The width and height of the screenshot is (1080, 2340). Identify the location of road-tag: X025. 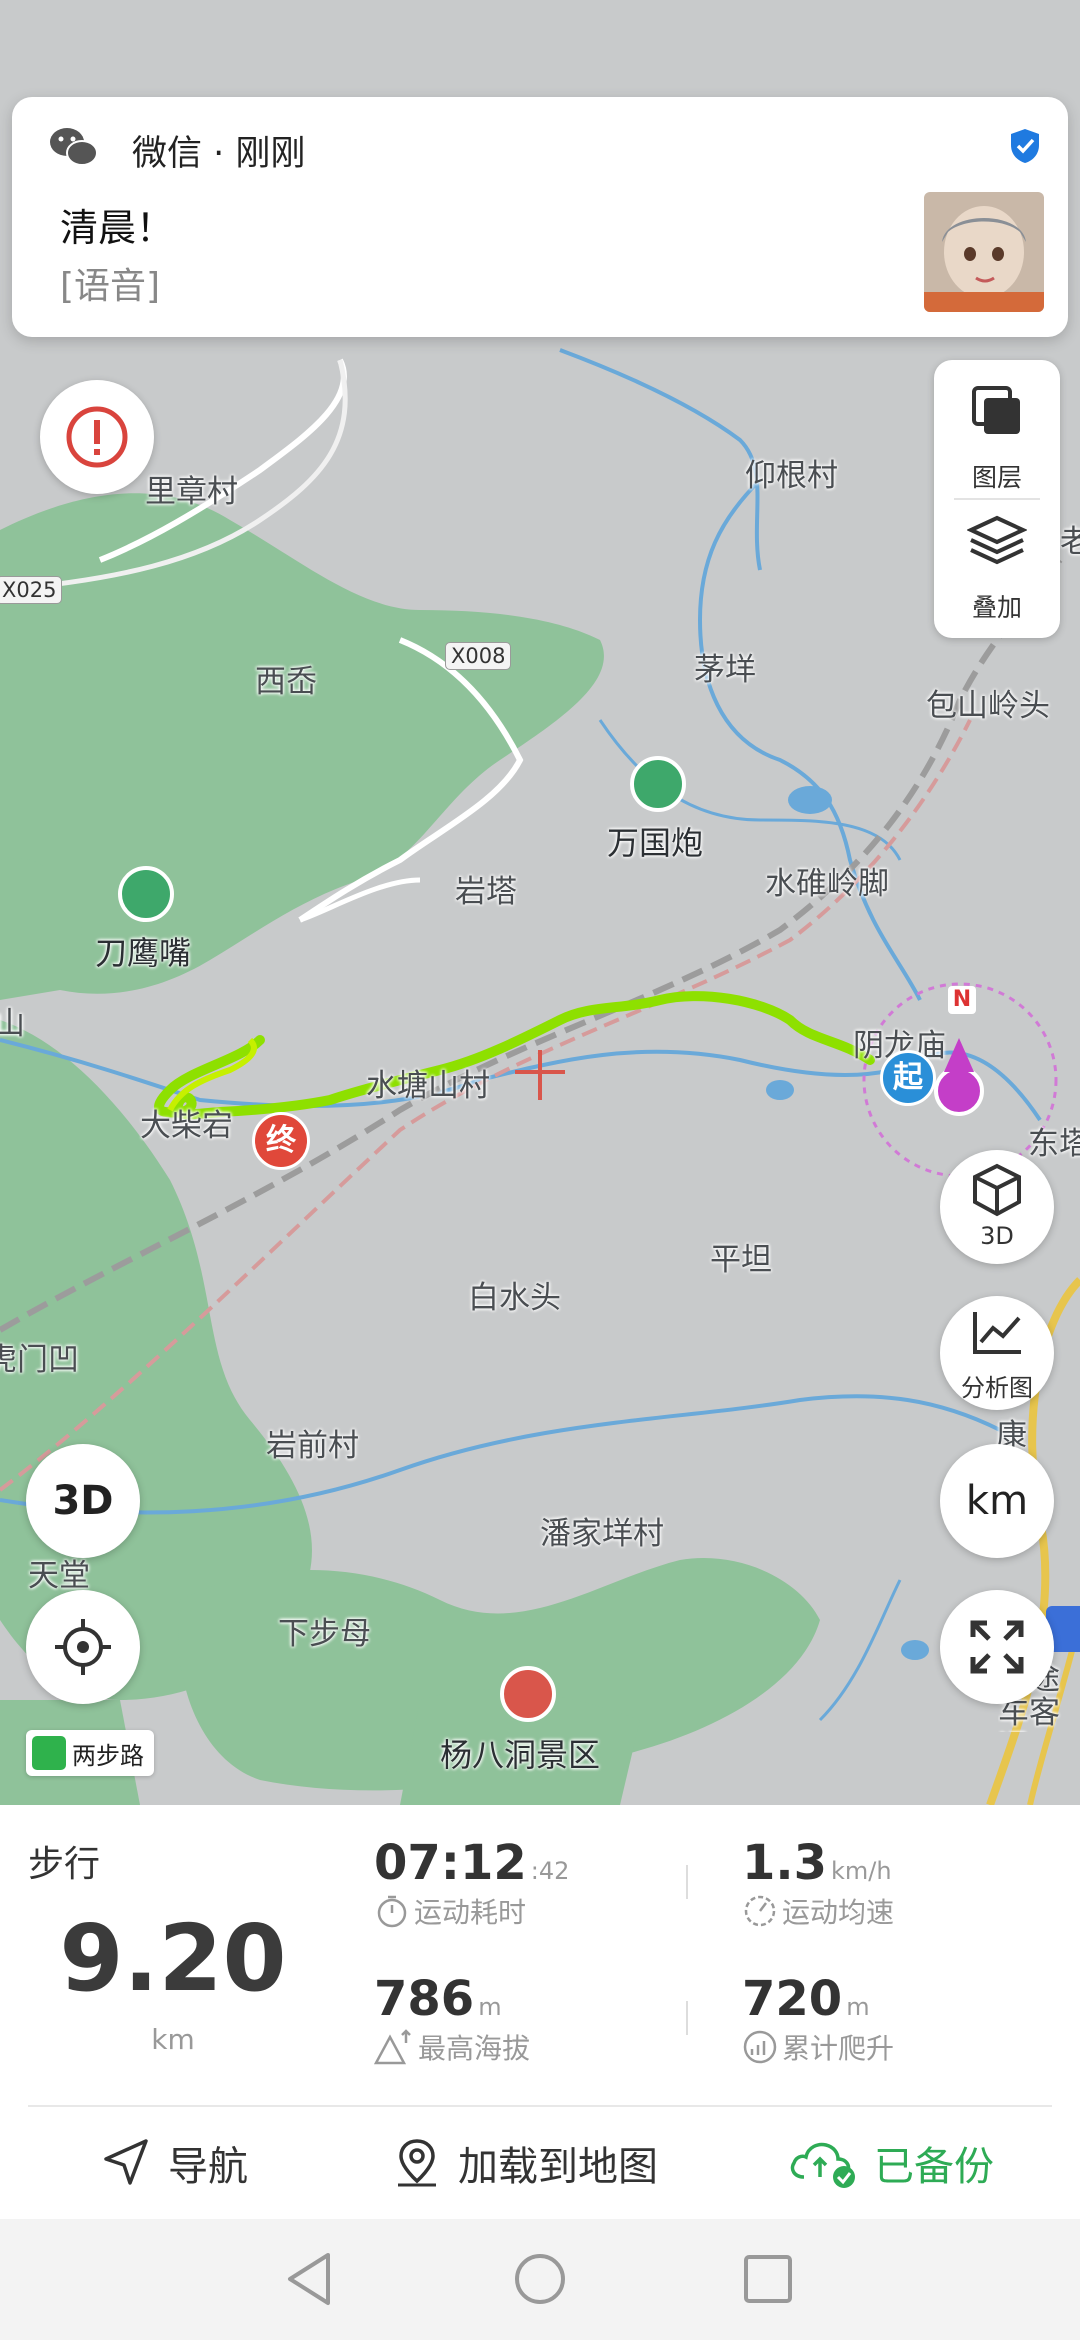
(31, 590).